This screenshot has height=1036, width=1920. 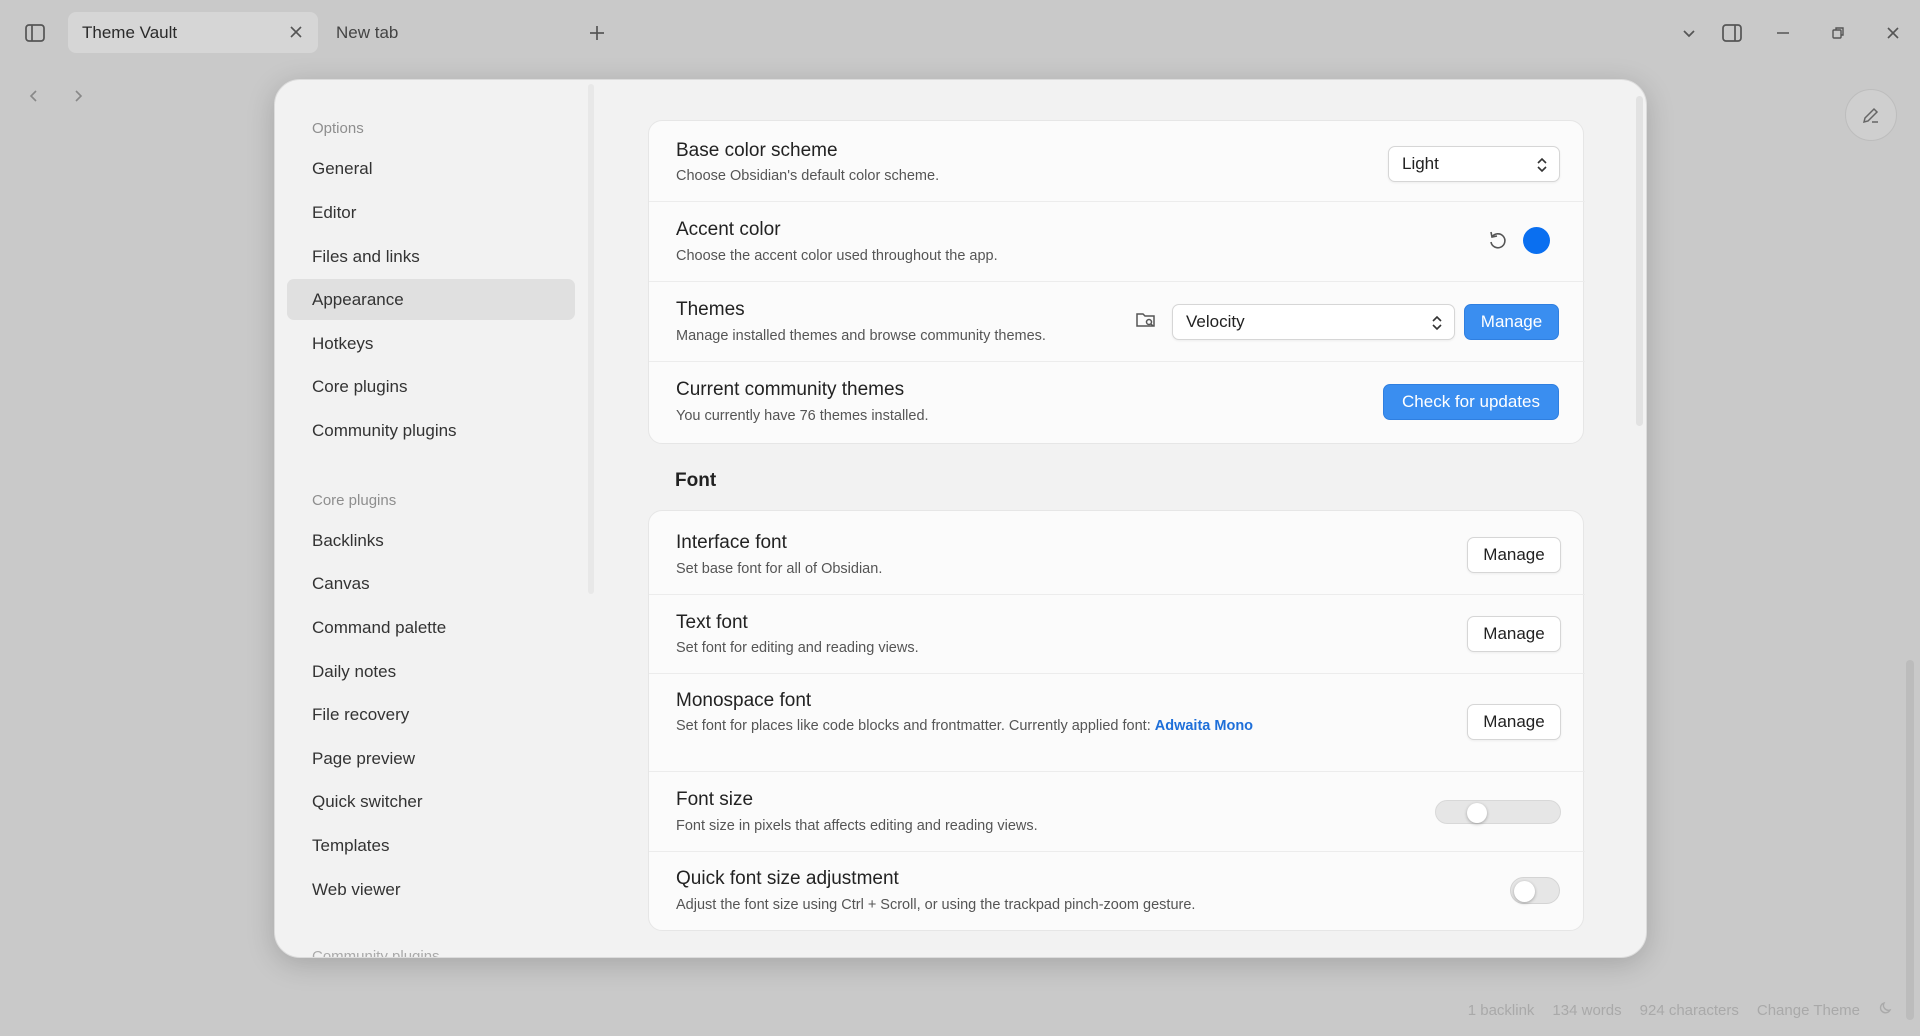 What do you see at coordinates (1313, 322) in the screenshot?
I see `theme-select: Velocity` at bounding box center [1313, 322].